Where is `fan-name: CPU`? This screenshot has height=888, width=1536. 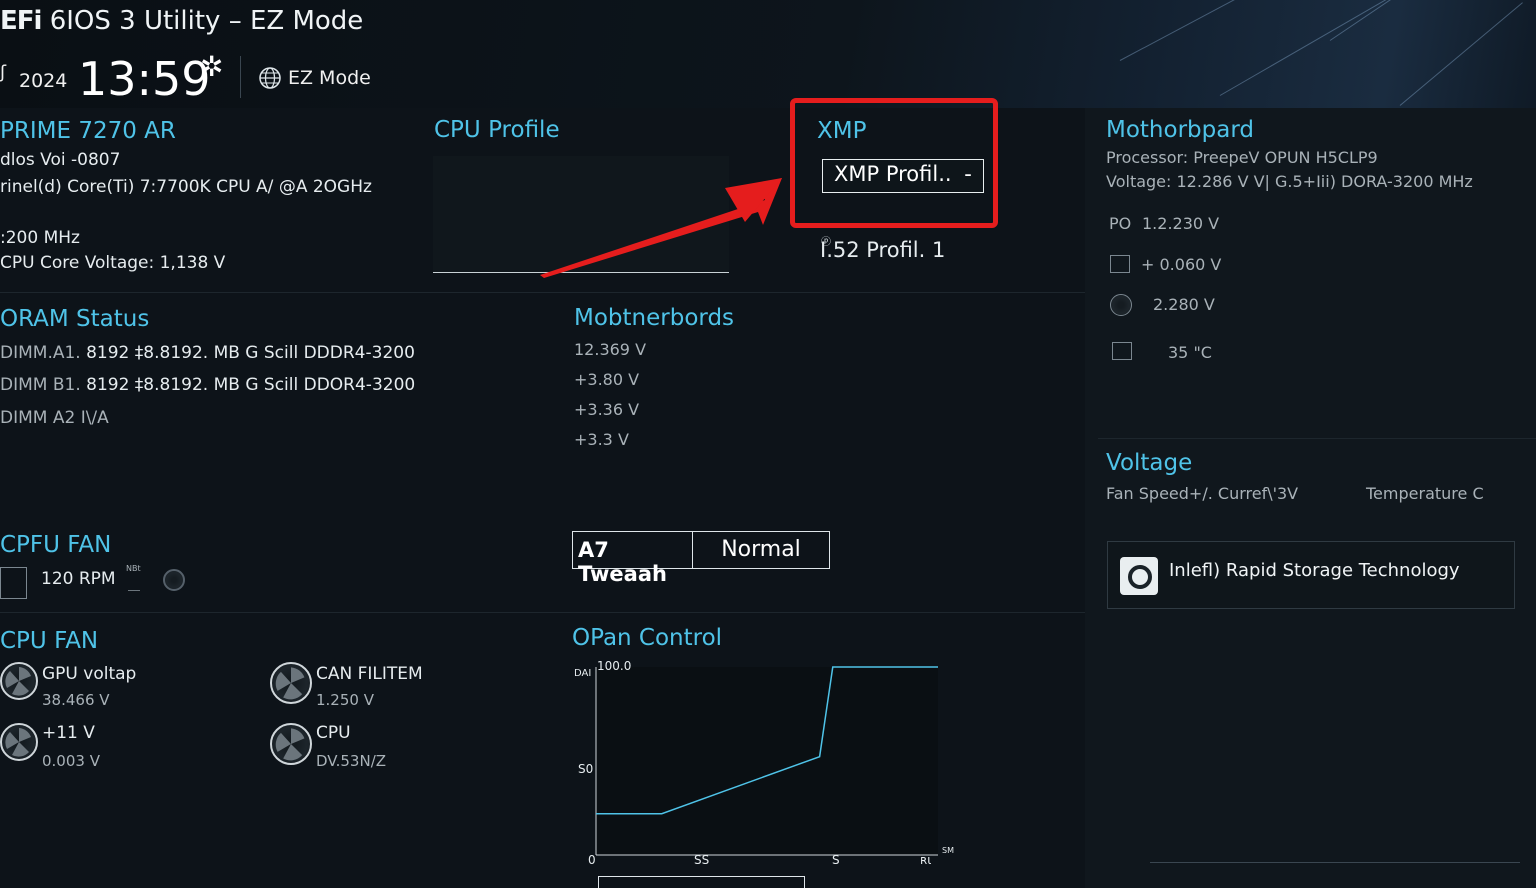
fan-name: CPU is located at coordinates (333, 733).